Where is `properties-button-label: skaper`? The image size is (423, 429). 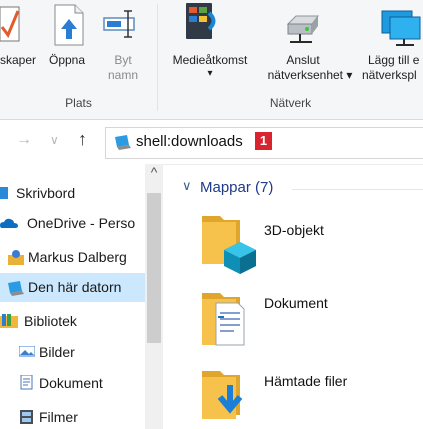
properties-button-label: skaper is located at coordinates (18, 60).